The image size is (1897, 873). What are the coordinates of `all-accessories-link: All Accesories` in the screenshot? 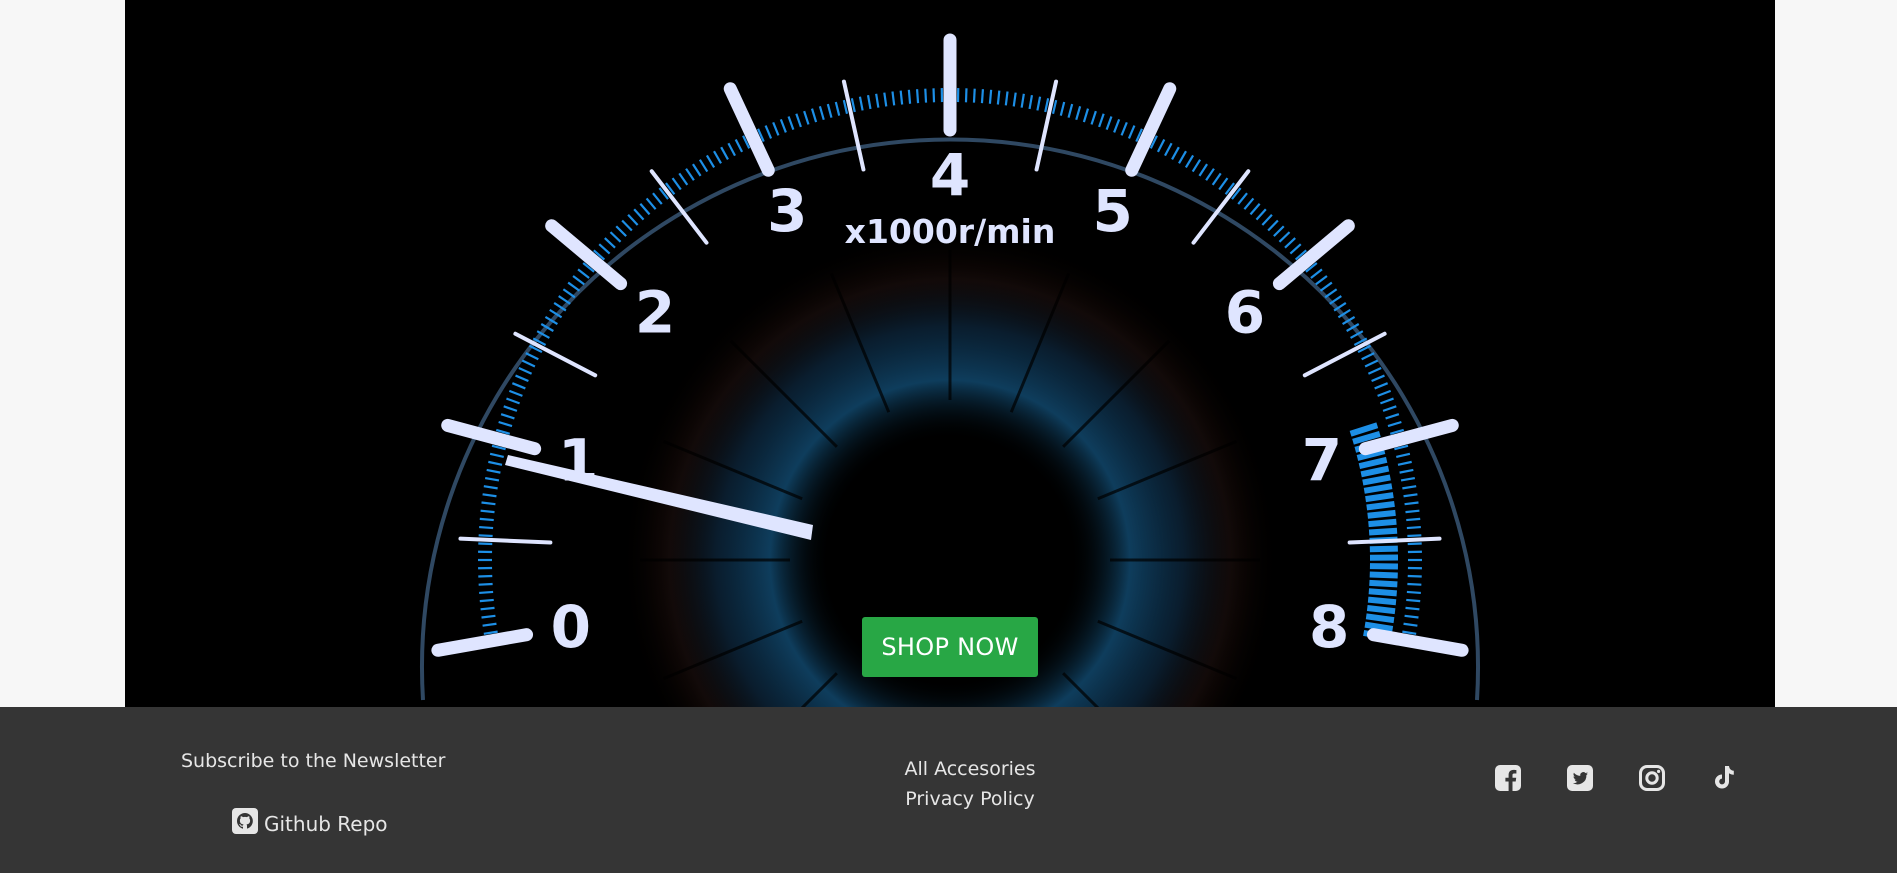 It's located at (970, 769).